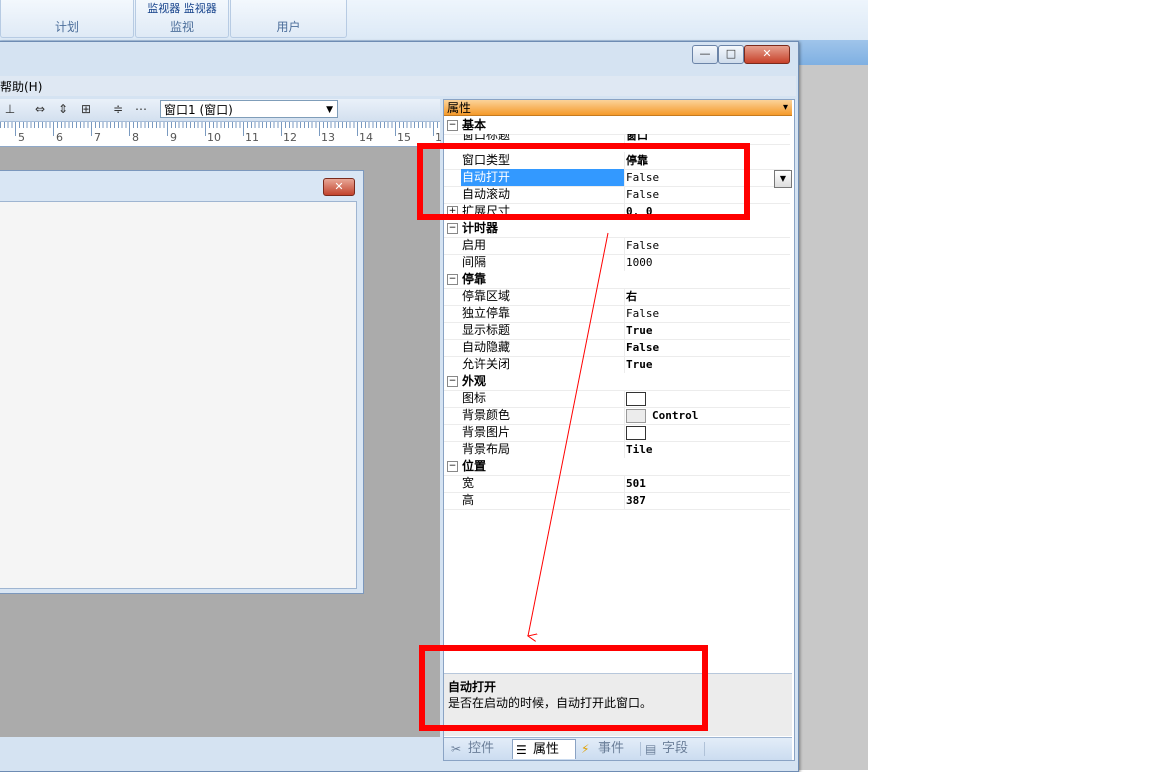  Describe the element at coordinates (118, 109) in the screenshot. I see `vertical-spacing-icon: ≑` at that location.